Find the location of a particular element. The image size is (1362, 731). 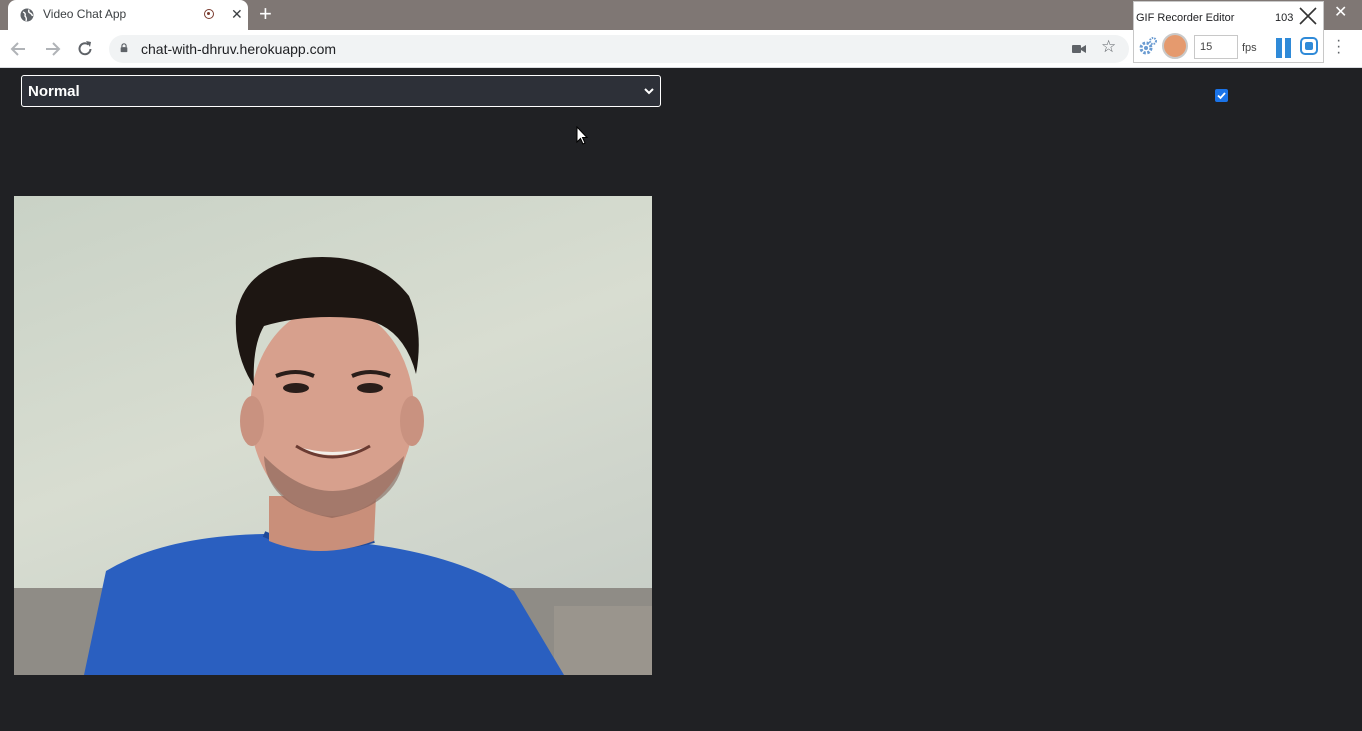

back-icon is located at coordinates (19, 49).